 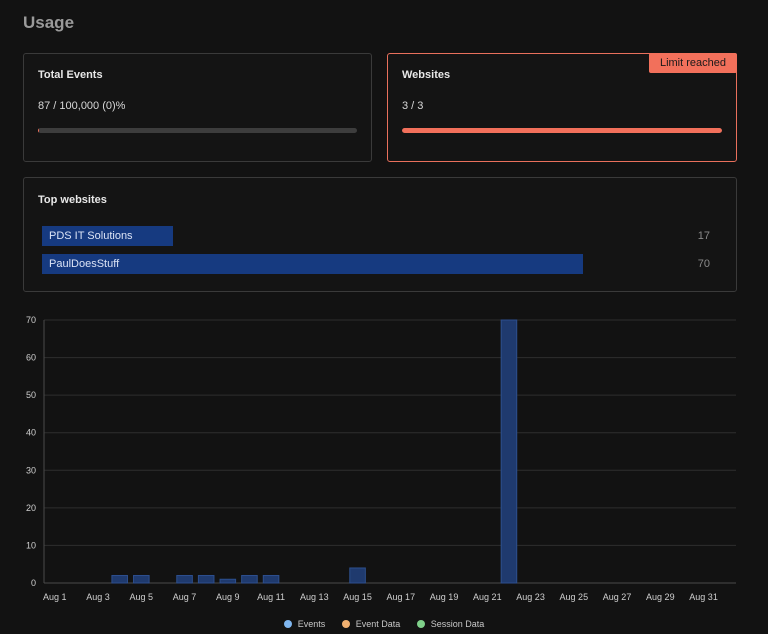 What do you see at coordinates (562, 107) in the screenshot?
I see `websites-card: Websites 3 / 3 Limit reached` at bounding box center [562, 107].